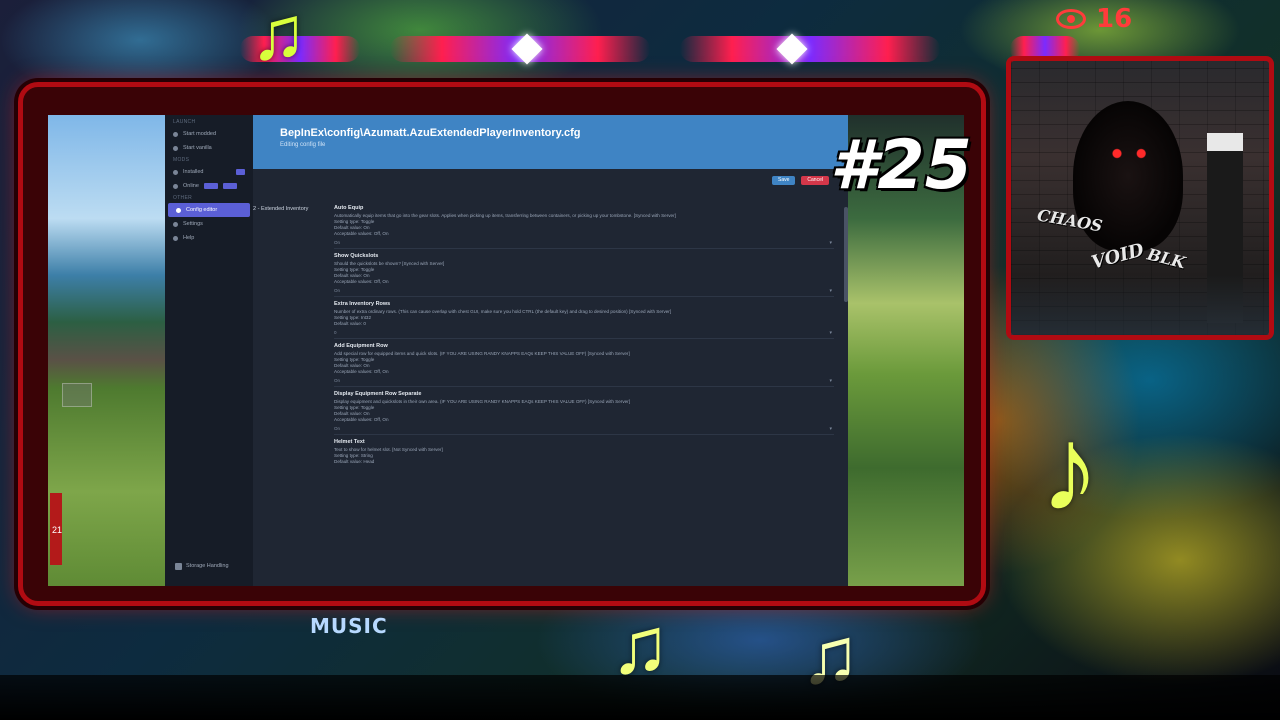  Describe the element at coordinates (350, 323) in the screenshot. I see `entry-default-value: Default value: 0` at that location.